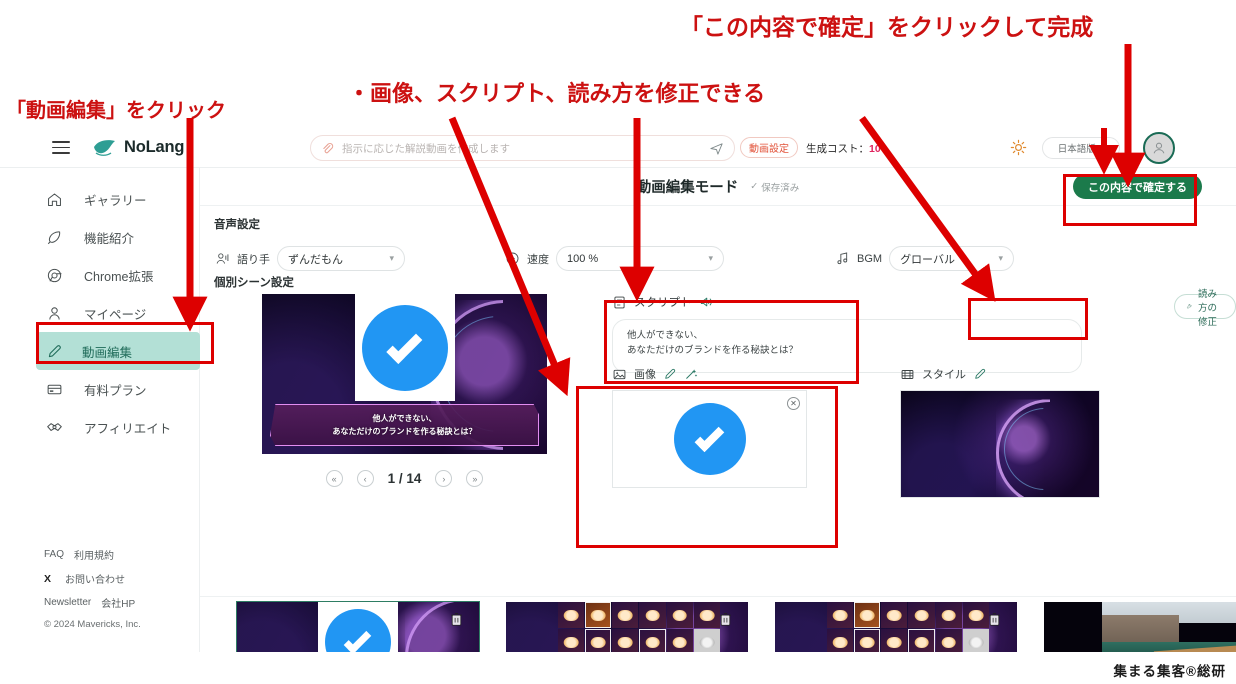  What do you see at coordinates (1169, 671) in the screenshot?
I see `watermark: 集まる集客®総研` at bounding box center [1169, 671].